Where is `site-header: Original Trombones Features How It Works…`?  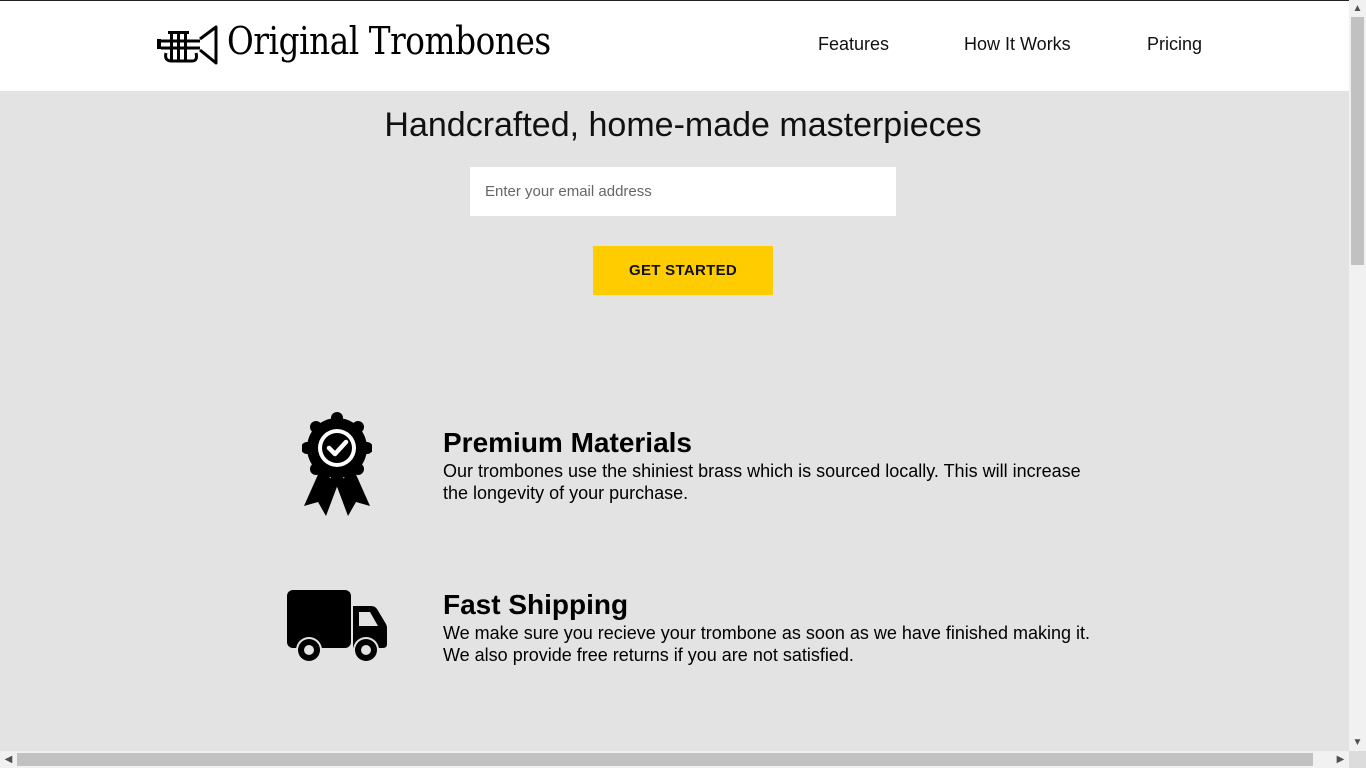 site-header: Original Trombones Features How It Works… is located at coordinates (674, 45).